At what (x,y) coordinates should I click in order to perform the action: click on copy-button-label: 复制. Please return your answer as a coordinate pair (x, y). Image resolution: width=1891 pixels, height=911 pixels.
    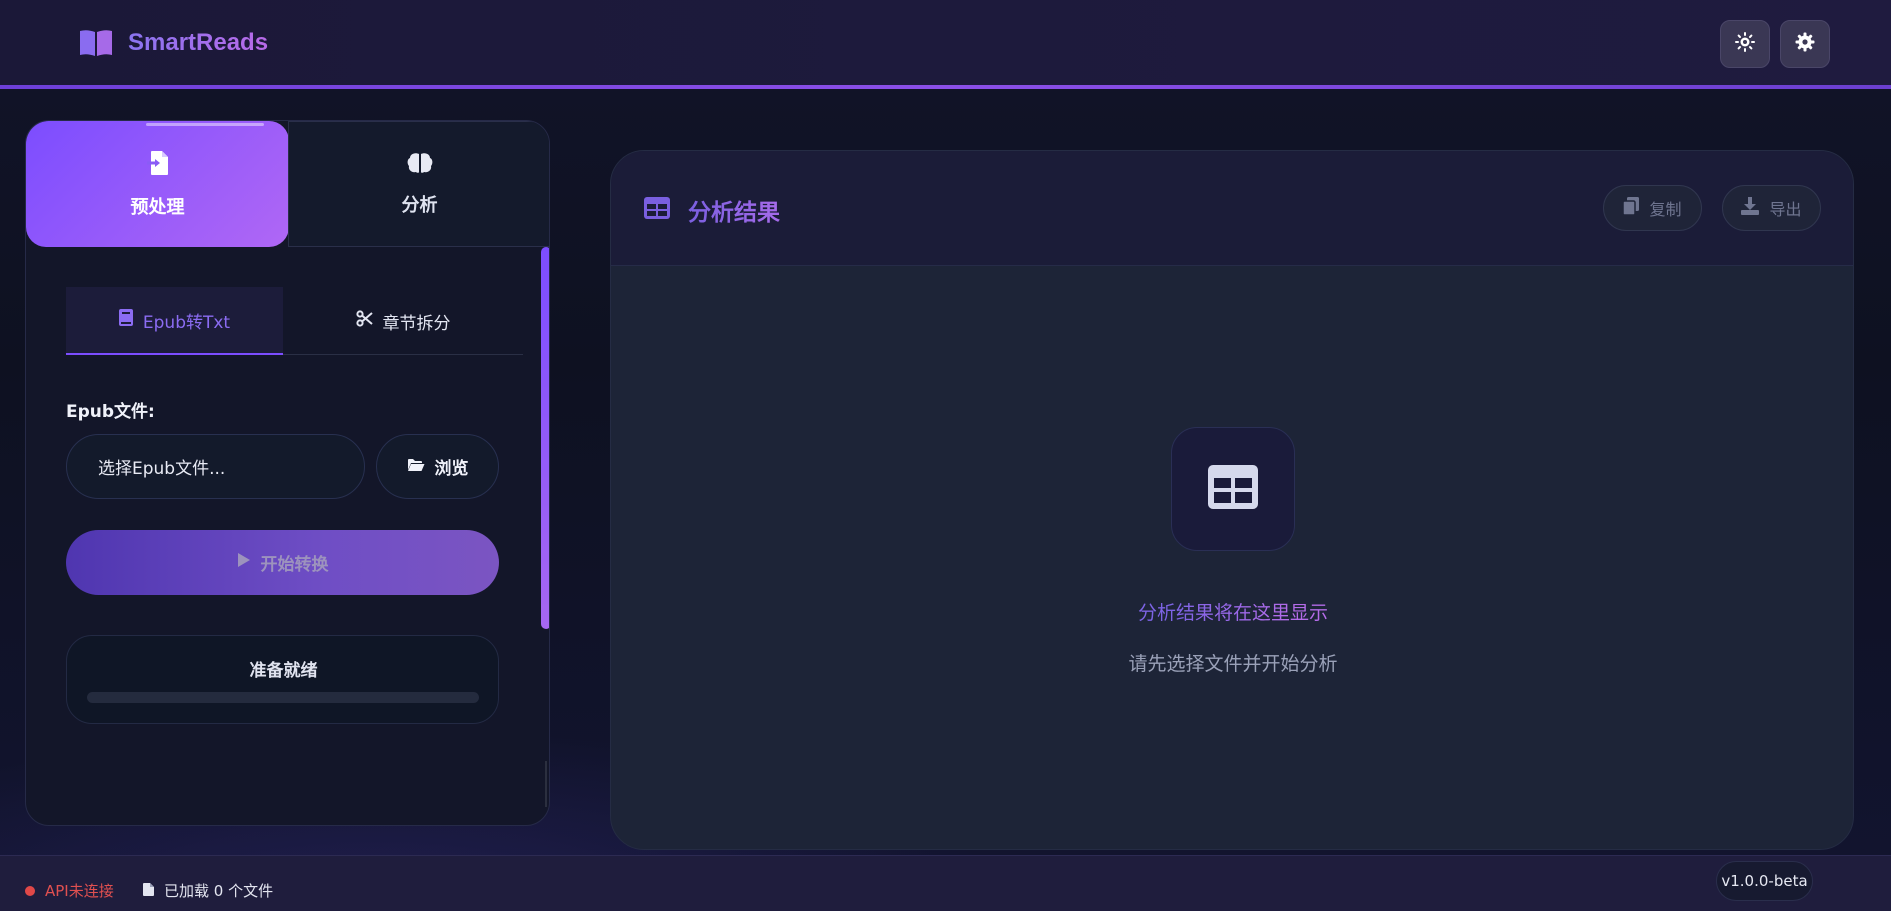
    Looking at the image, I should click on (1665, 209).